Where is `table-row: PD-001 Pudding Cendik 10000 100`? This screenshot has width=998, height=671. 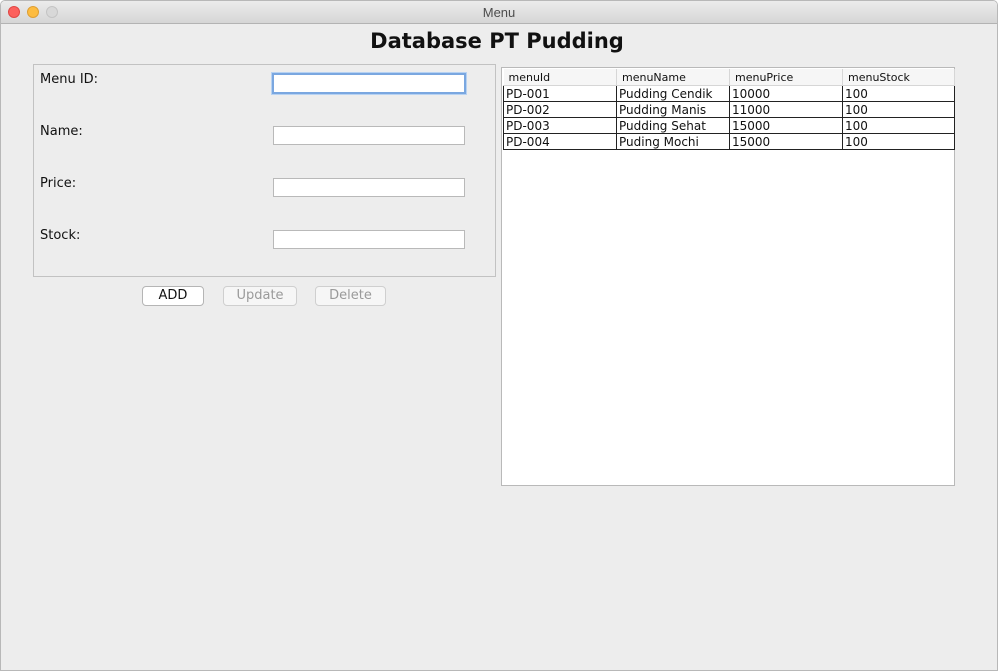
table-row: PD-001 Pudding Cendik 10000 100 is located at coordinates (729, 93).